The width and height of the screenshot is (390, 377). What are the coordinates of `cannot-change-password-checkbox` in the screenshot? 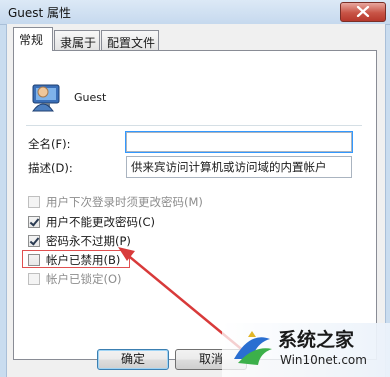 It's located at (34, 222).